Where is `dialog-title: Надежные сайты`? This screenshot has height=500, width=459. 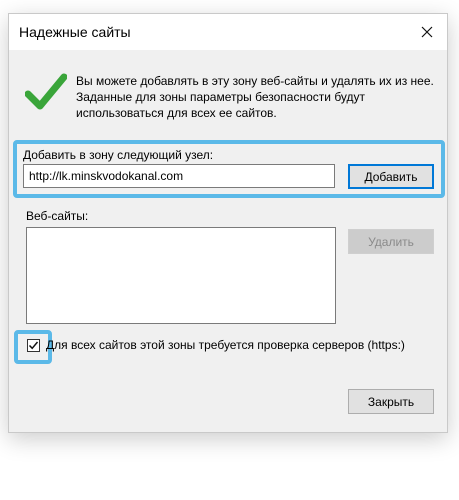
dialog-title: Надежные сайты is located at coordinates (75, 32).